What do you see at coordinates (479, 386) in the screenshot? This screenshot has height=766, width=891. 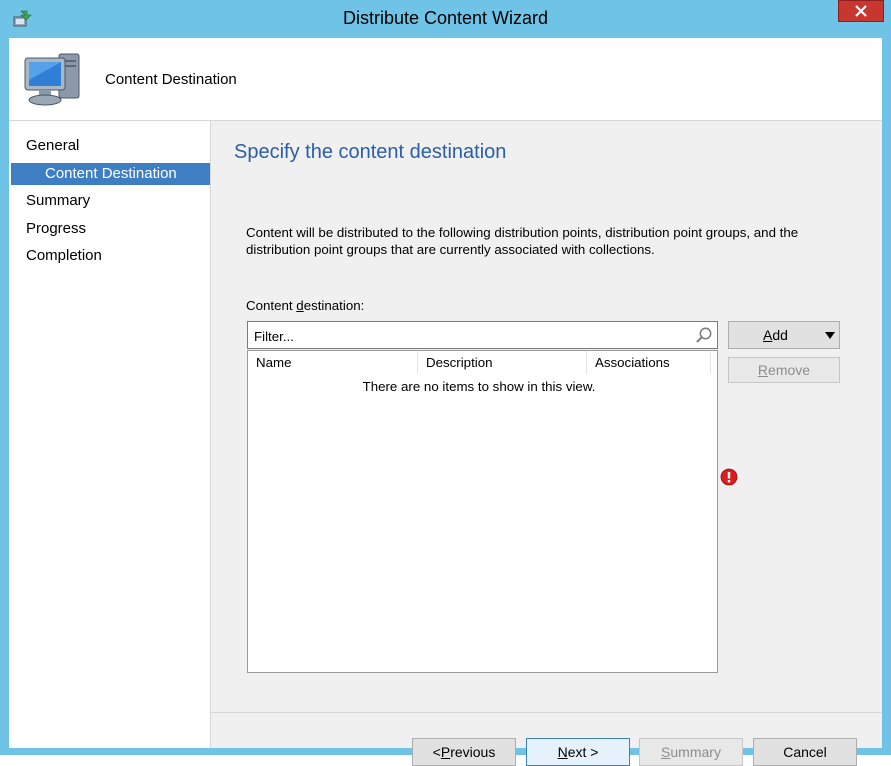 I see `empty-list-message: There are no items to show in this view.` at bounding box center [479, 386].